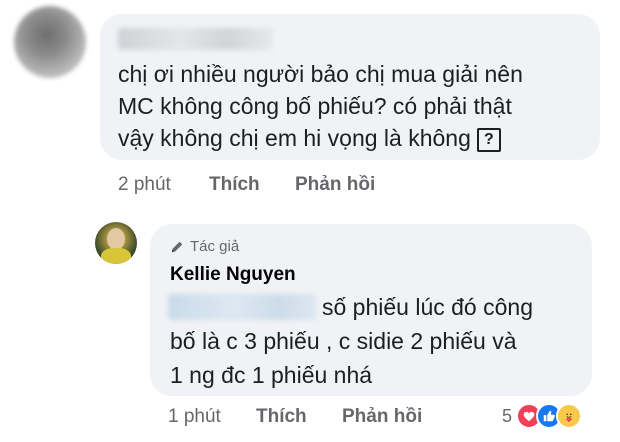 This screenshot has height=442, width=620. What do you see at coordinates (320, 74) in the screenshot?
I see `comment-line: chị ơi nhiều người bảo chị mua giải nên` at bounding box center [320, 74].